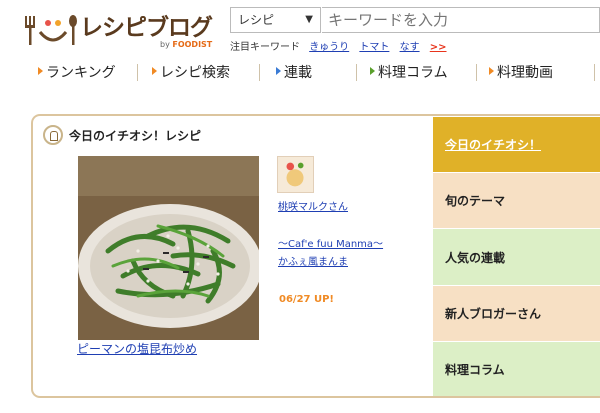 The height and width of the screenshot is (413, 600). What do you see at coordinates (135, 136) in the screenshot?
I see `panel-title: 今日のイチオシ！レシピ` at bounding box center [135, 136].